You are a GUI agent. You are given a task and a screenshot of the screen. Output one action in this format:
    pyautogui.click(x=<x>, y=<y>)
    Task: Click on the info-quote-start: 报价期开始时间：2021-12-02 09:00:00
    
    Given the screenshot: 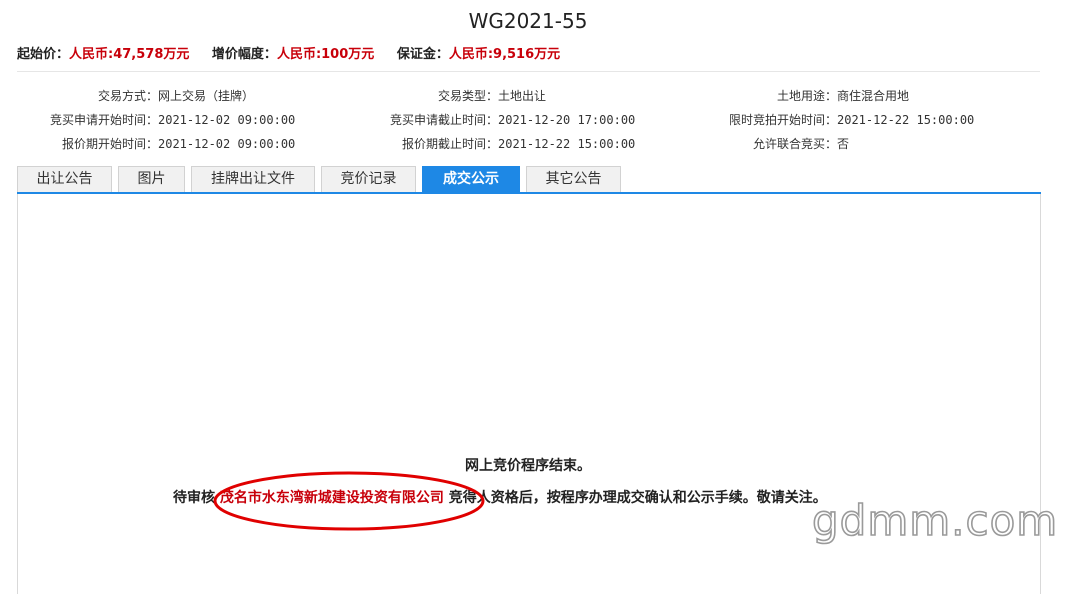 What is the action you would take?
    pyautogui.click(x=178, y=144)
    